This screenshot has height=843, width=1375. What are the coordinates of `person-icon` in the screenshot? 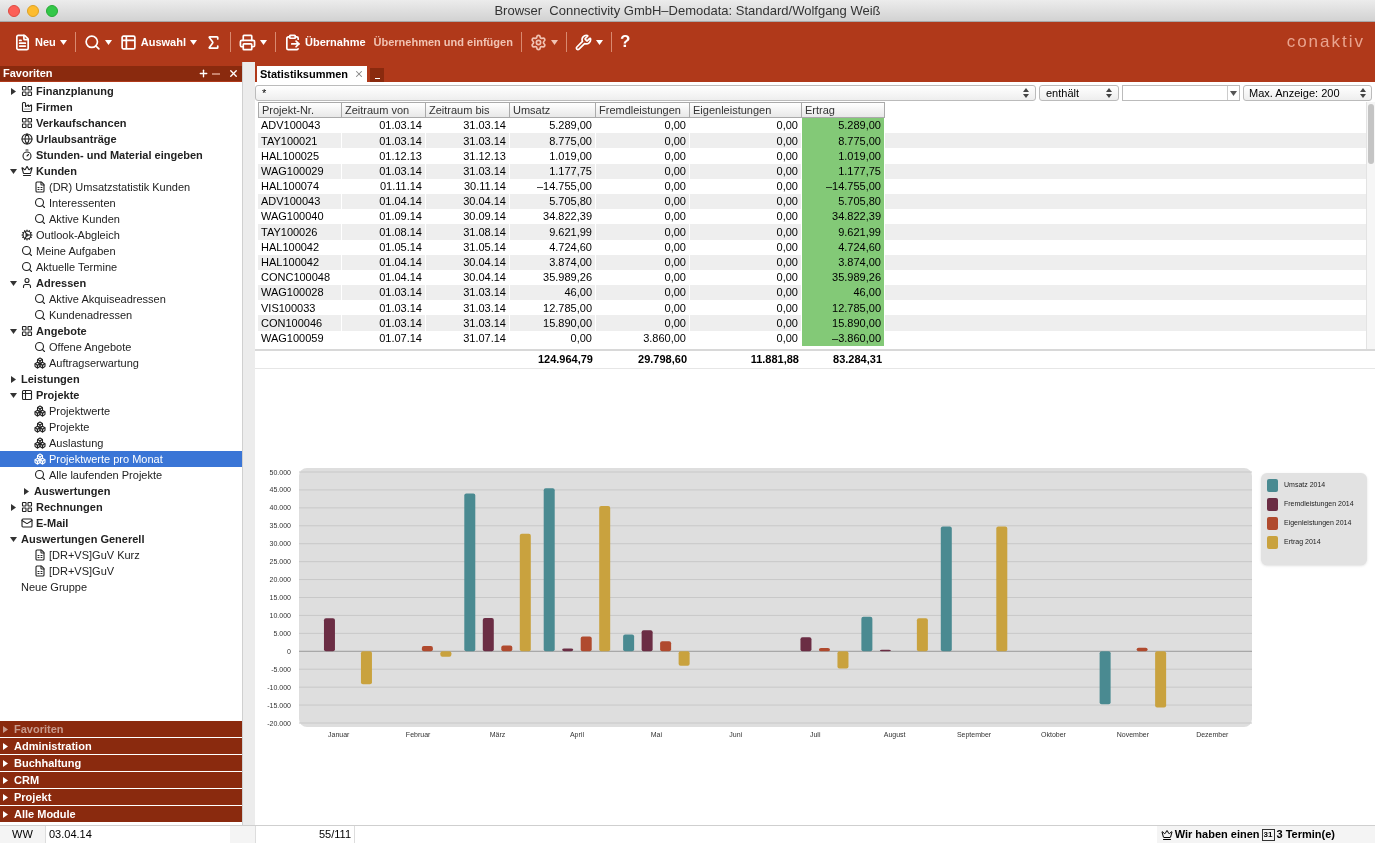 It's located at (27, 283).